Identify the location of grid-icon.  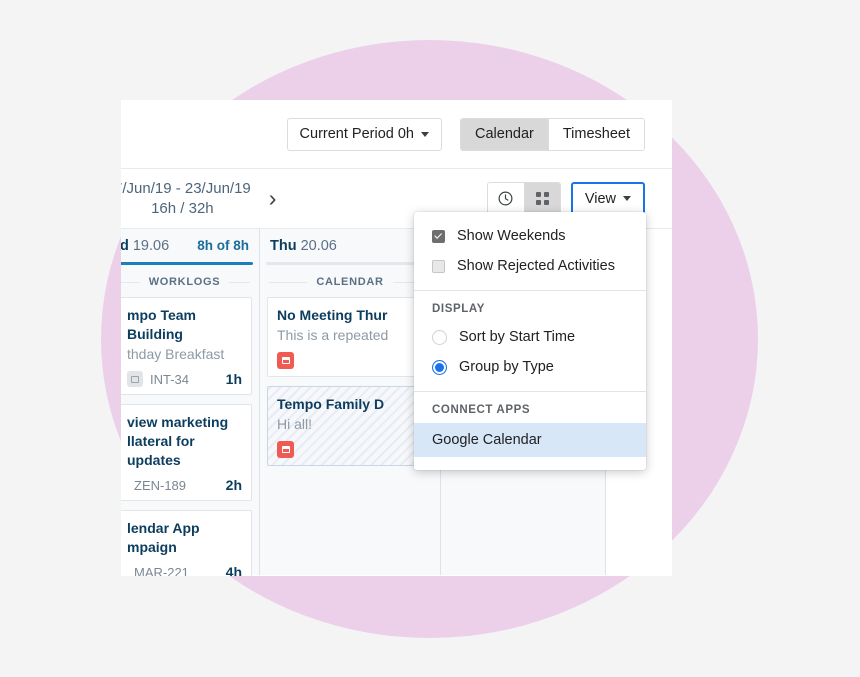
(542, 198).